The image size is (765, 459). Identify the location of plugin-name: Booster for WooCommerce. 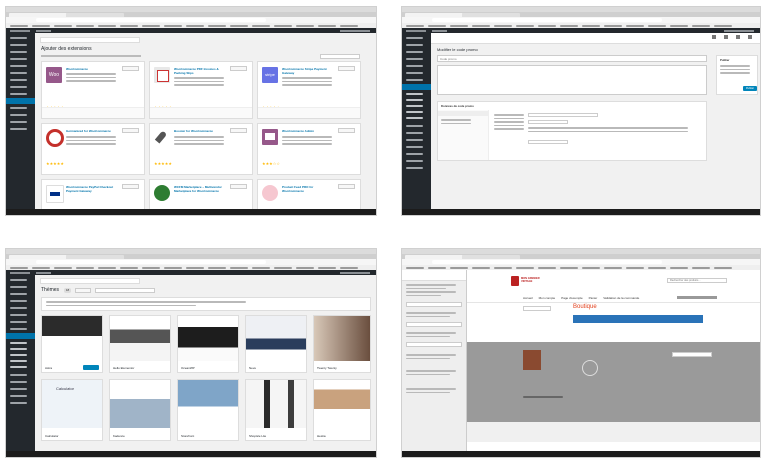
(200, 131).